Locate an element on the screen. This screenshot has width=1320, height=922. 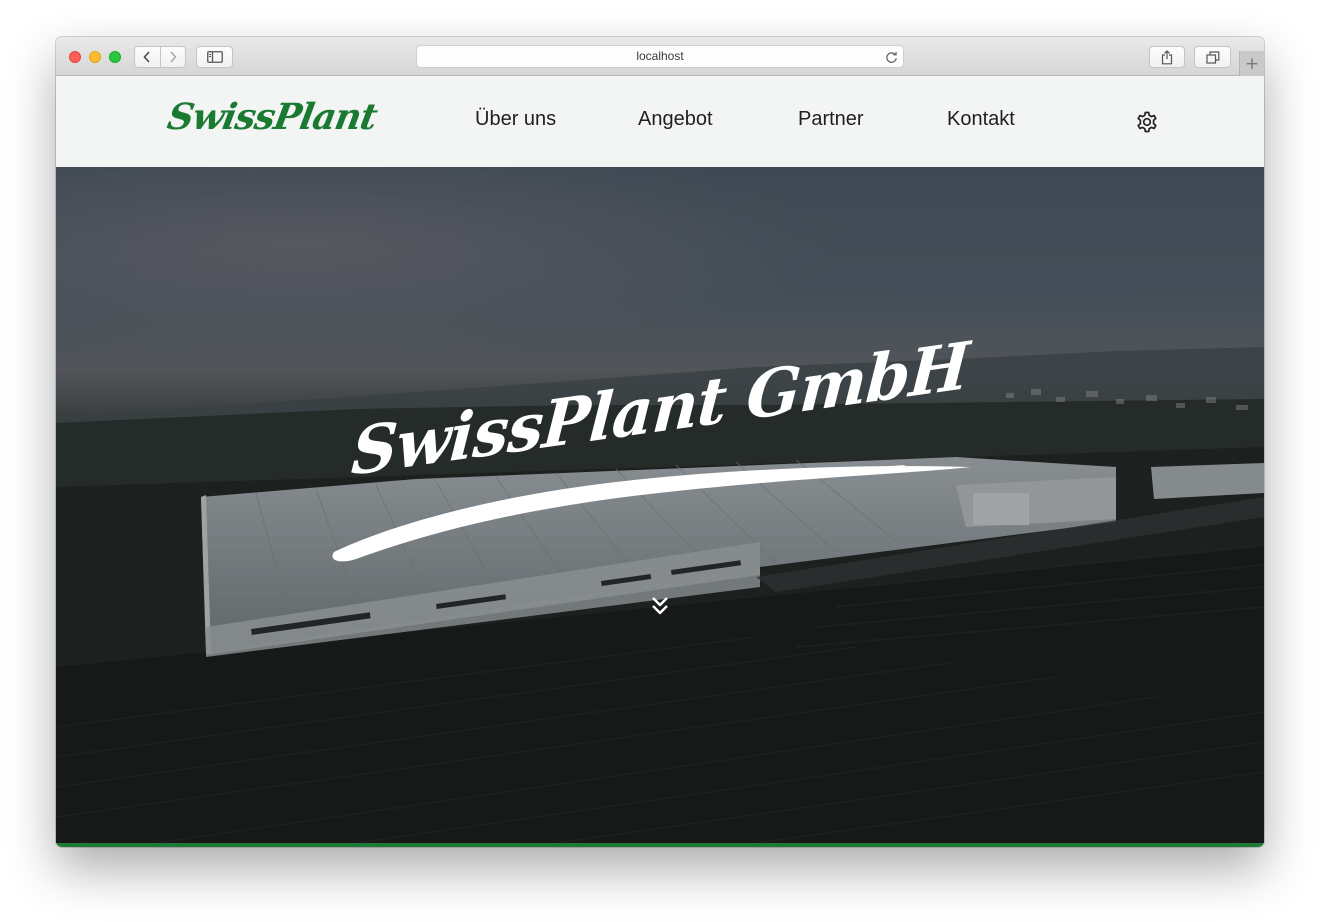
history-nav is located at coordinates (160, 57).